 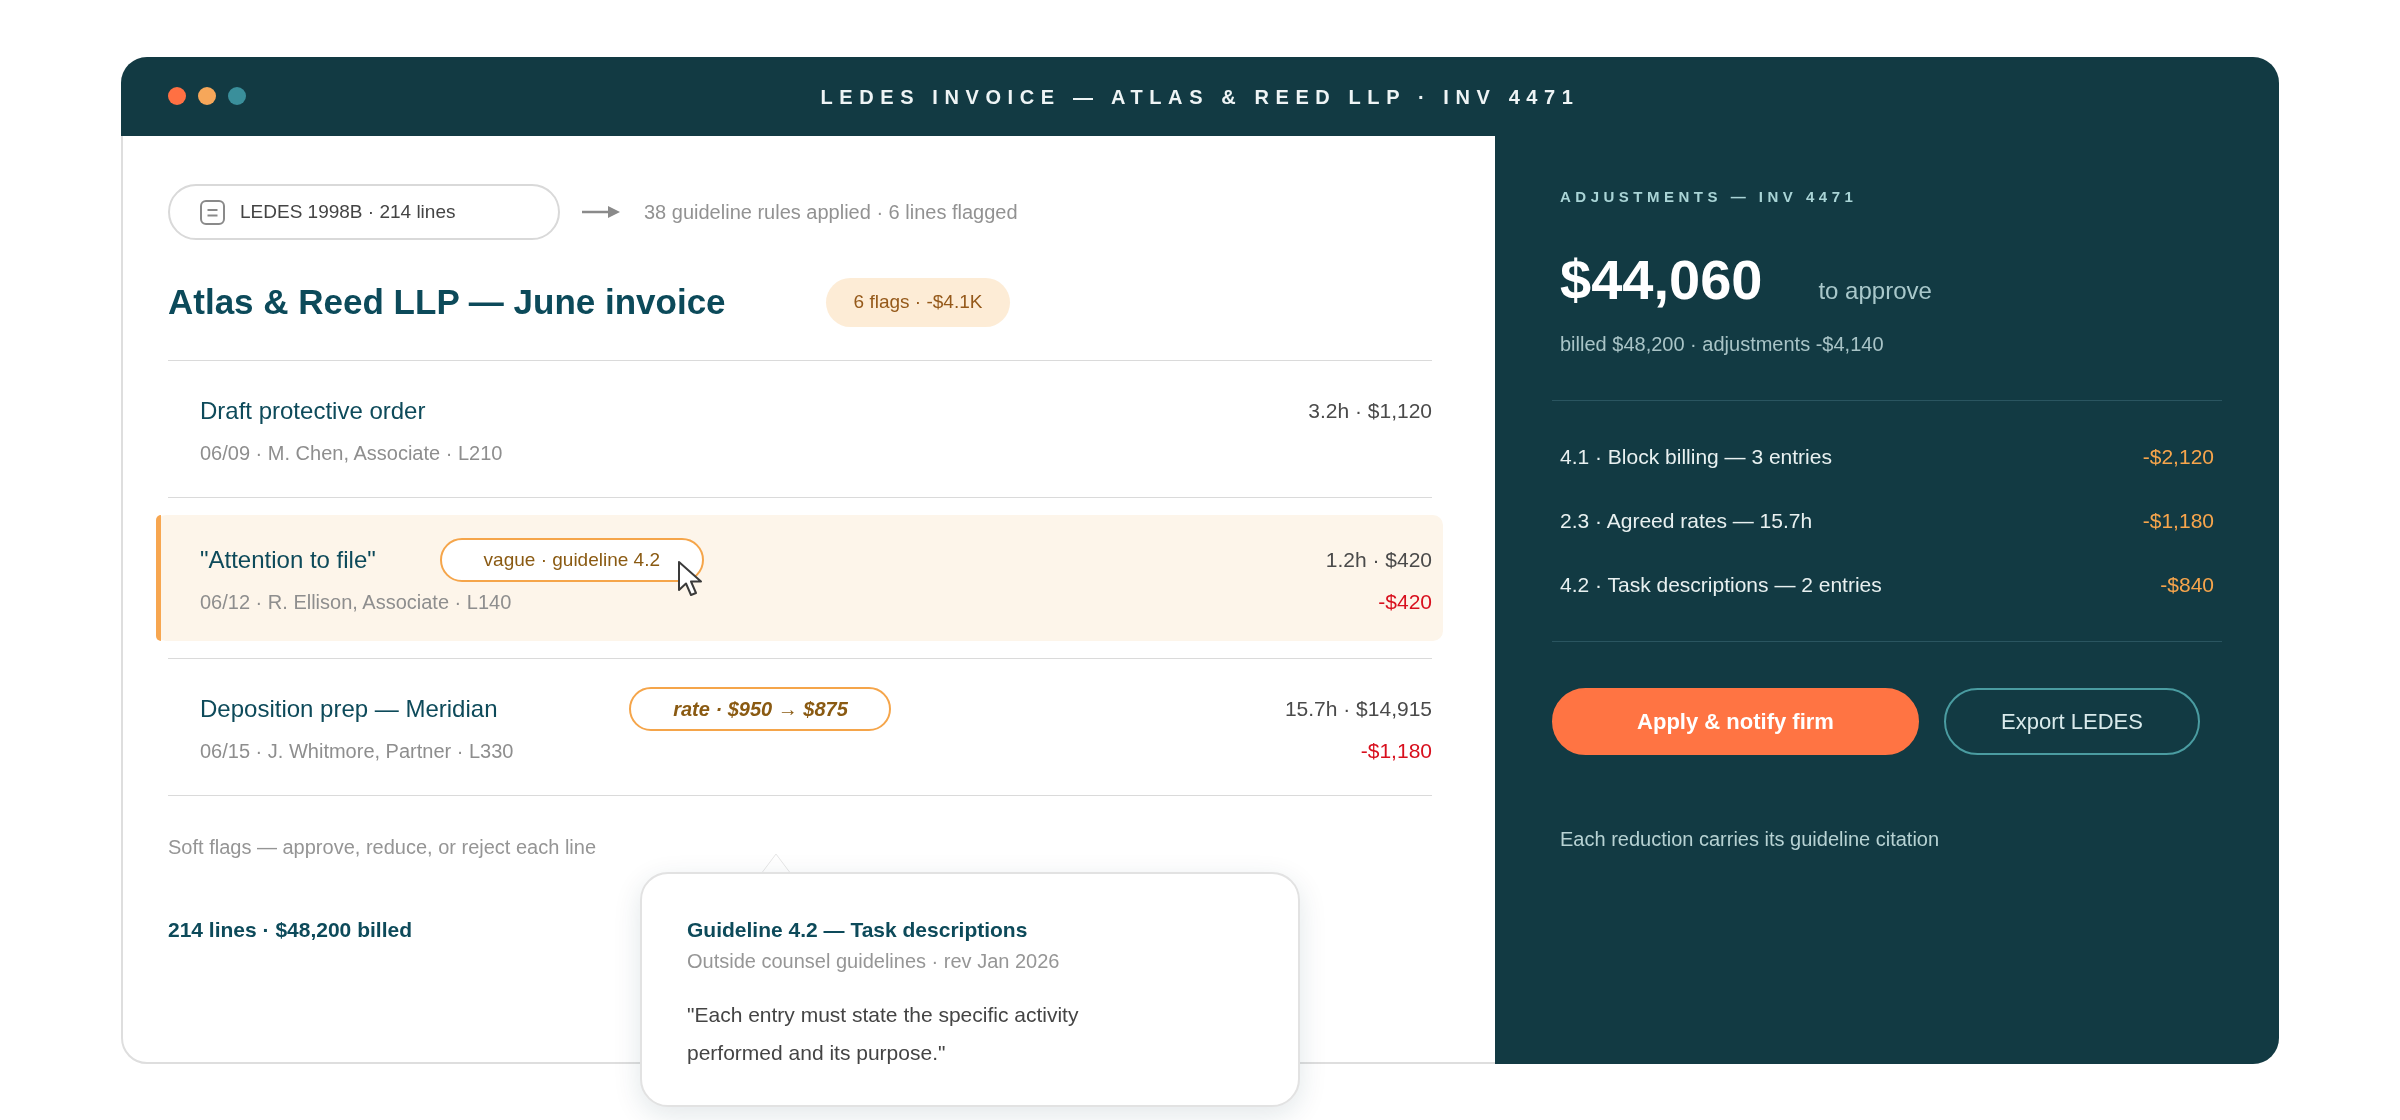 What do you see at coordinates (1722, 344) in the screenshot?
I see `total-breakdown: billed $48,200 · adjustments -$4,140` at bounding box center [1722, 344].